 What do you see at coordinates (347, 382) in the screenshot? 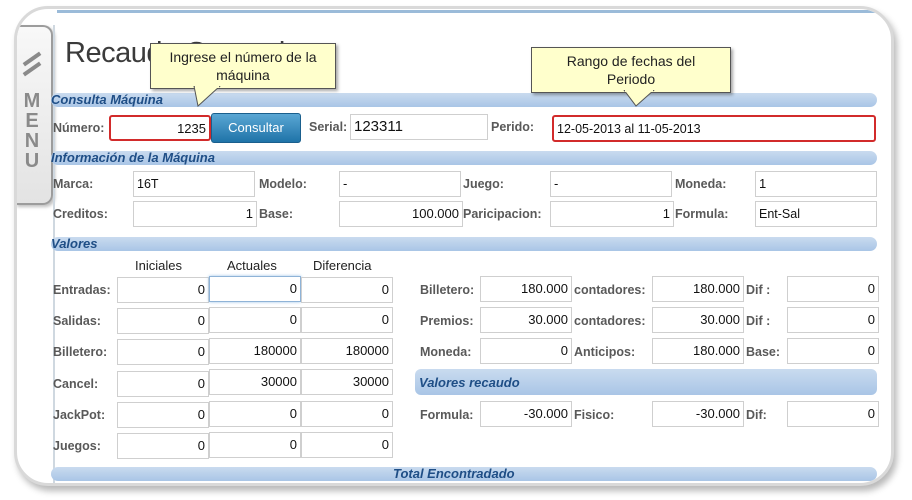
I see `cancel-diferencia-input: 30000` at bounding box center [347, 382].